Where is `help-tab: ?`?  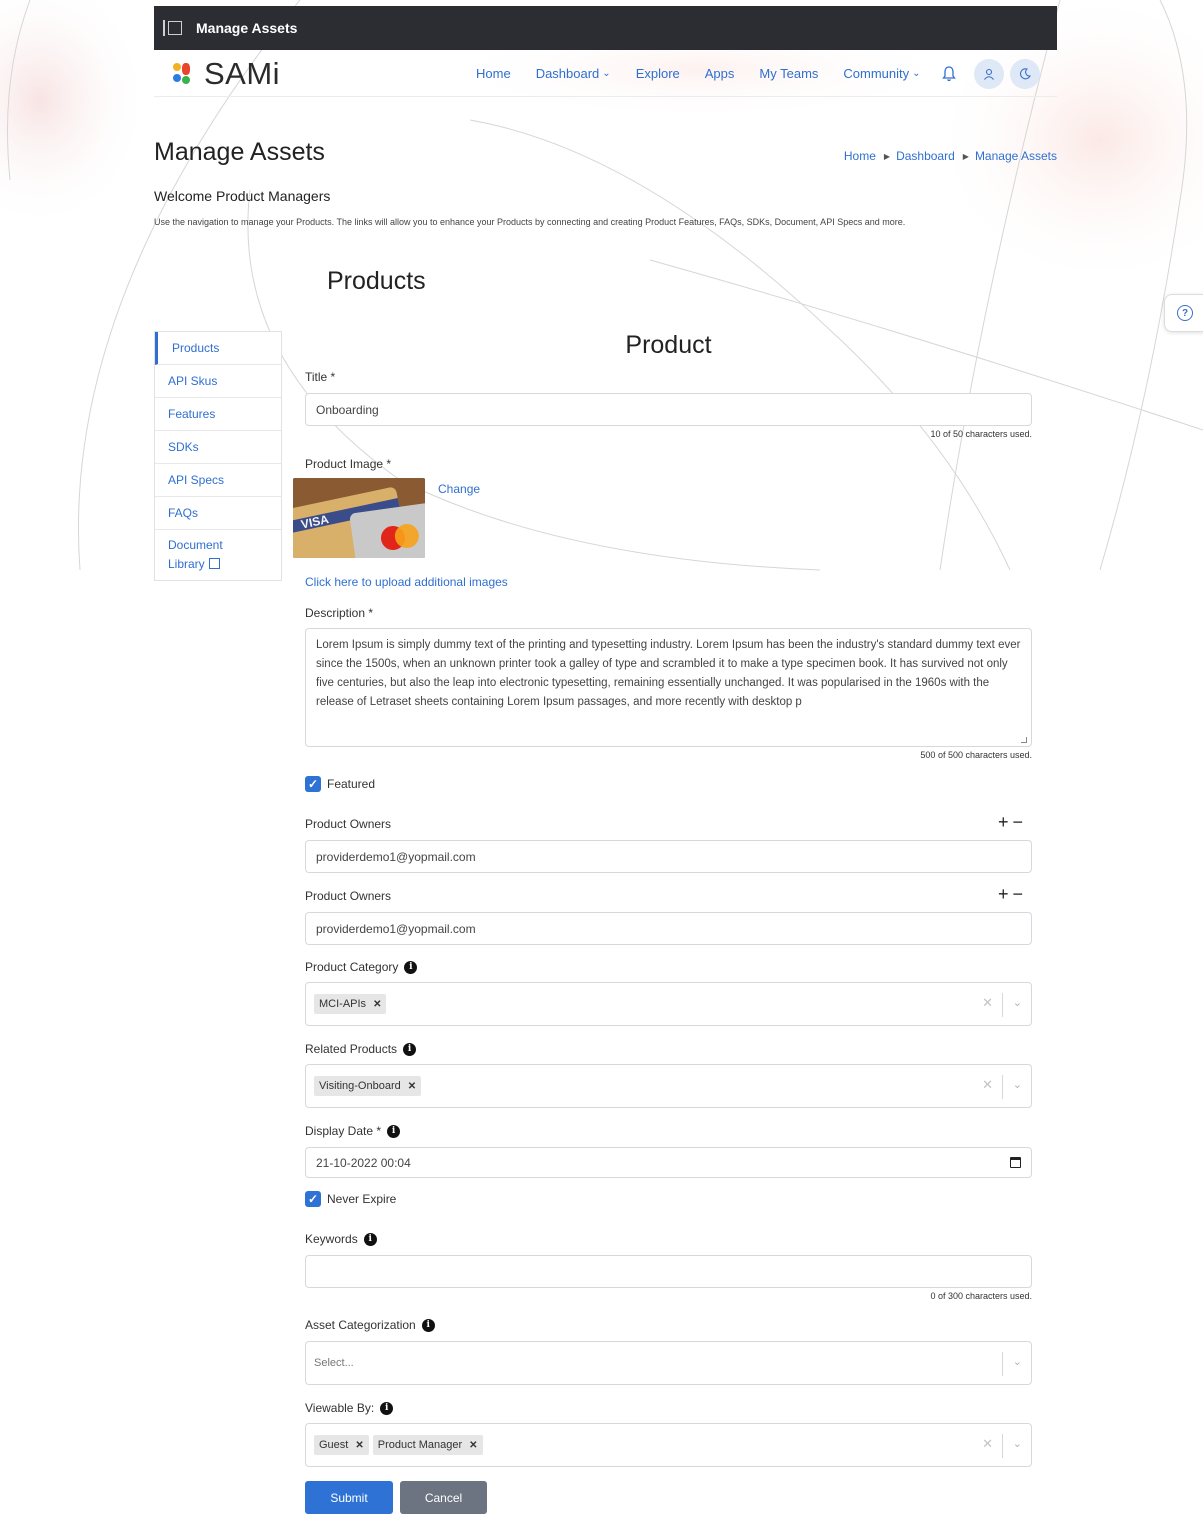 help-tab: ? is located at coordinates (1183, 313).